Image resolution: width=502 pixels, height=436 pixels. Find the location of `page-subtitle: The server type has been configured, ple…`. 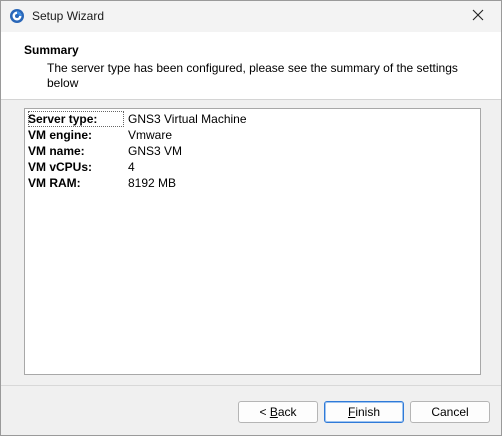

page-subtitle: The server type has been configured, ple… is located at coordinates (252, 75).